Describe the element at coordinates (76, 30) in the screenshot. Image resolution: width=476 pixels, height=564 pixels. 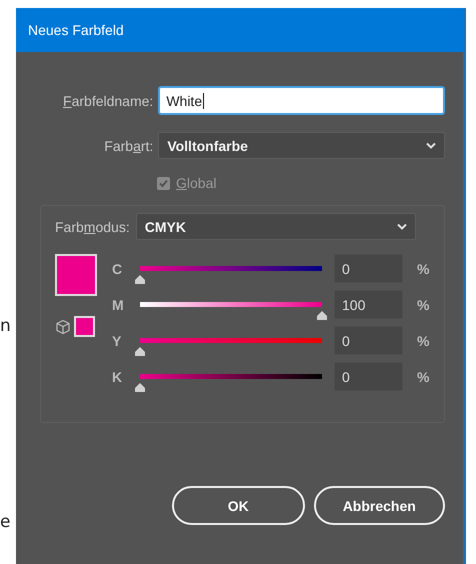
I see `window-title: Neues Farbfeld` at that location.